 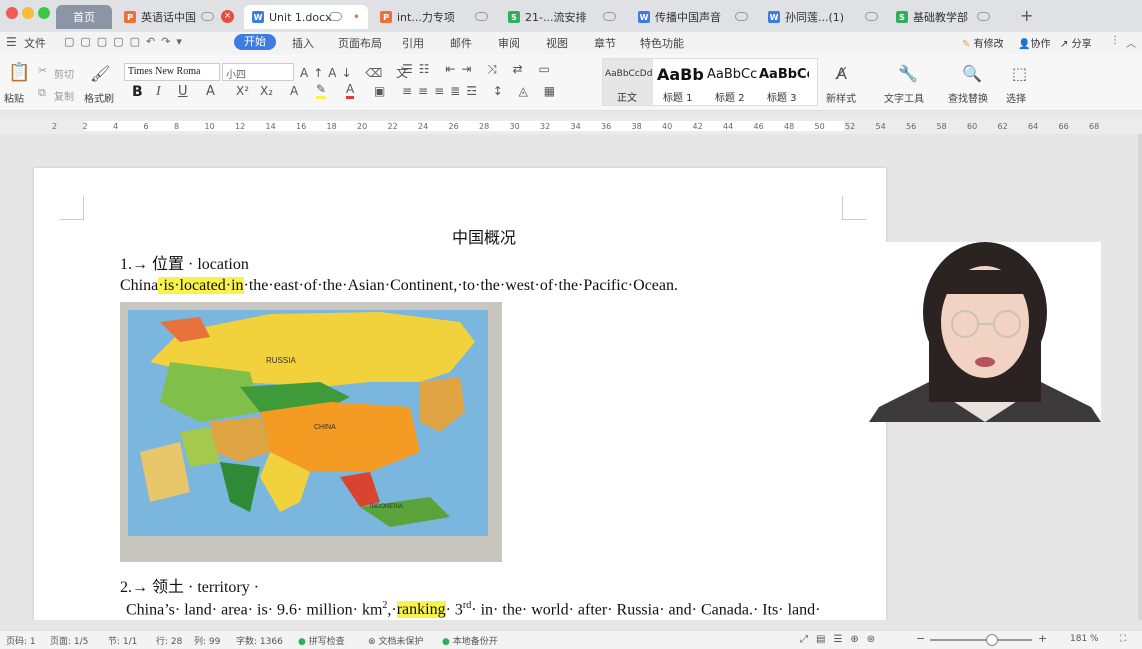 I want to click on share-button: ↗ 分享, so click(x=1076, y=42).